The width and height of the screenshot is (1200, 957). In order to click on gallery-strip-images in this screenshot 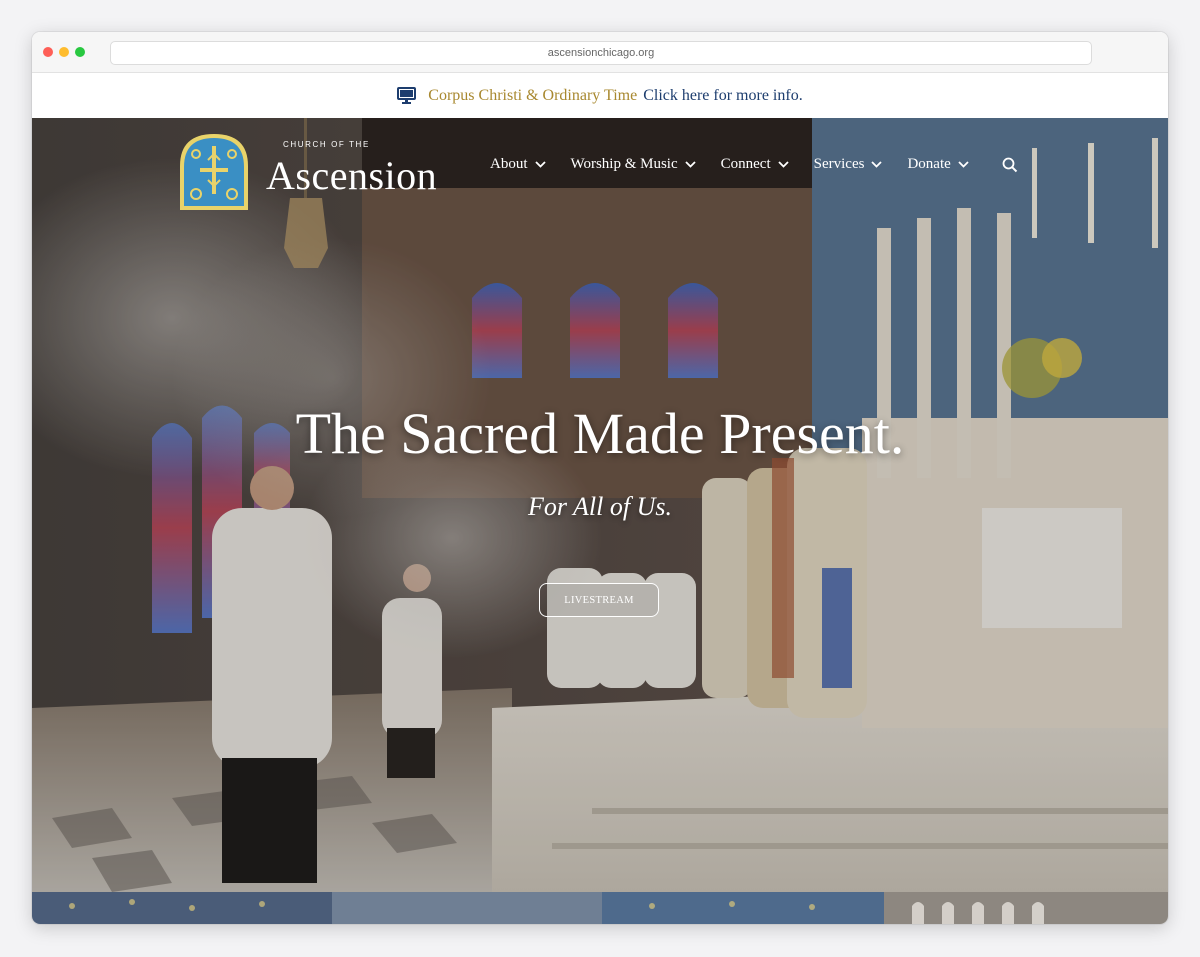, I will do `click(600, 908)`.